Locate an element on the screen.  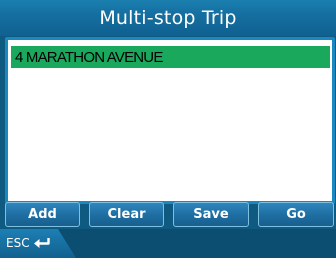
save-button: Save is located at coordinates (211, 214).